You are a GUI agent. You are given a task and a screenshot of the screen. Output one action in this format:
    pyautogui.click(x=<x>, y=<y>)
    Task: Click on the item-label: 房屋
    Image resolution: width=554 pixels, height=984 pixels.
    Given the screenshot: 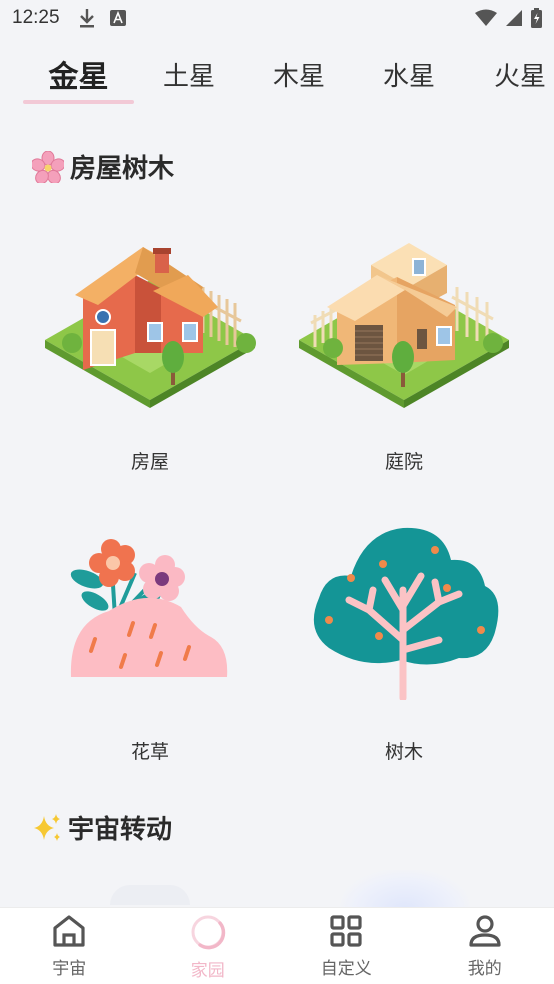 What is the action you would take?
    pyautogui.click(x=149, y=462)
    